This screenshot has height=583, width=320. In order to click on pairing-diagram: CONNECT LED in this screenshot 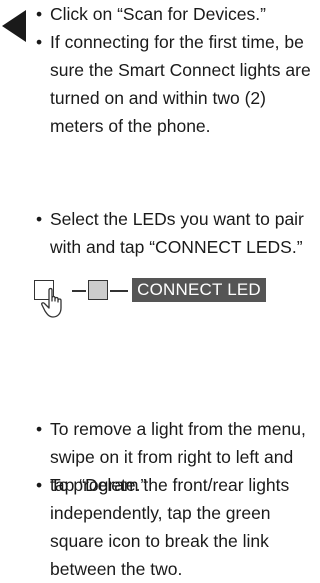, I will do `click(159, 302)`.